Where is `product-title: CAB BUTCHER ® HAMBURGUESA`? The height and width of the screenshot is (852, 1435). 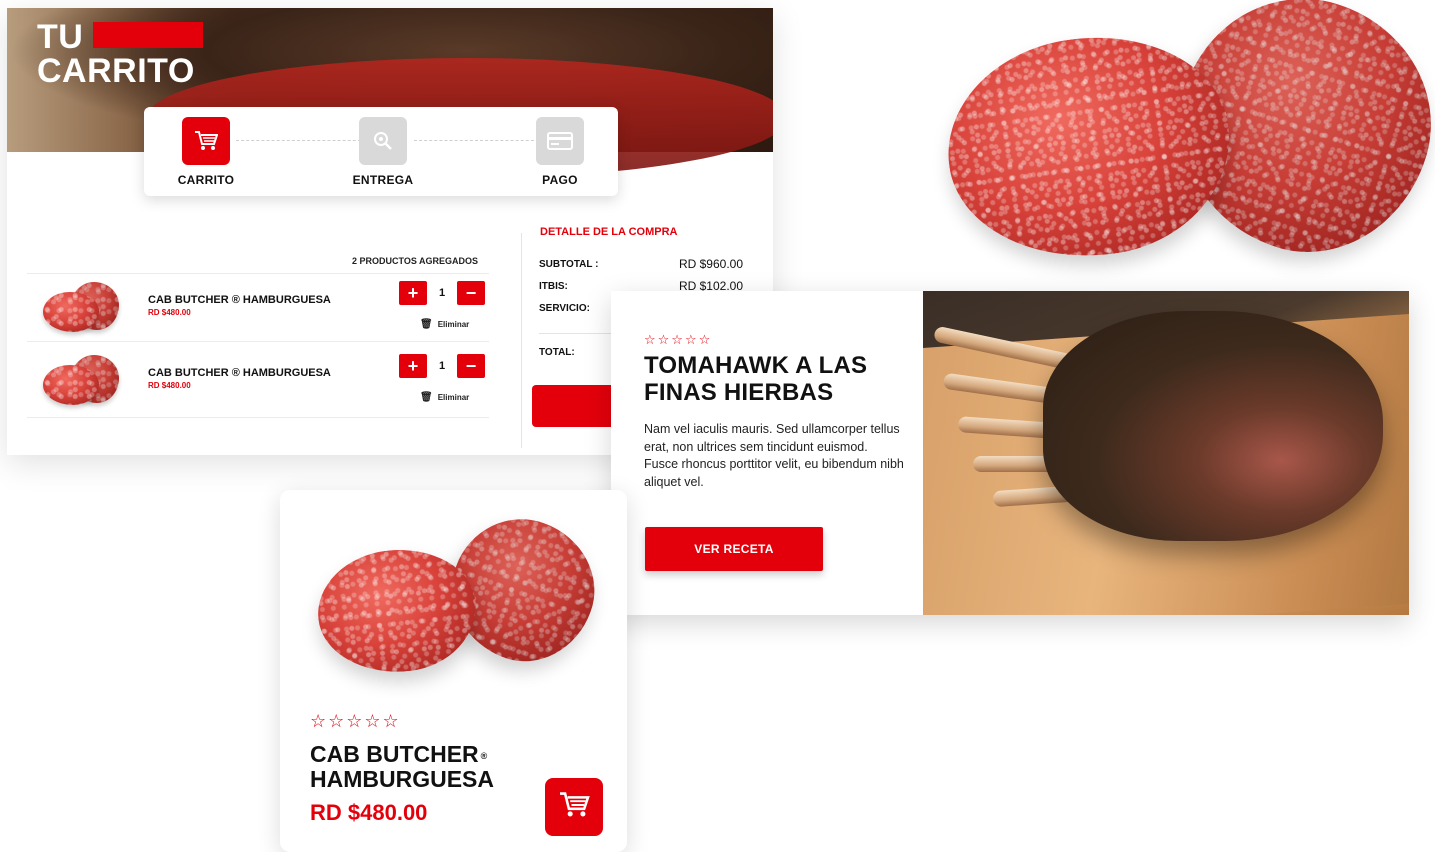
product-title: CAB BUTCHER ® HAMBURGUESA is located at coordinates (402, 767).